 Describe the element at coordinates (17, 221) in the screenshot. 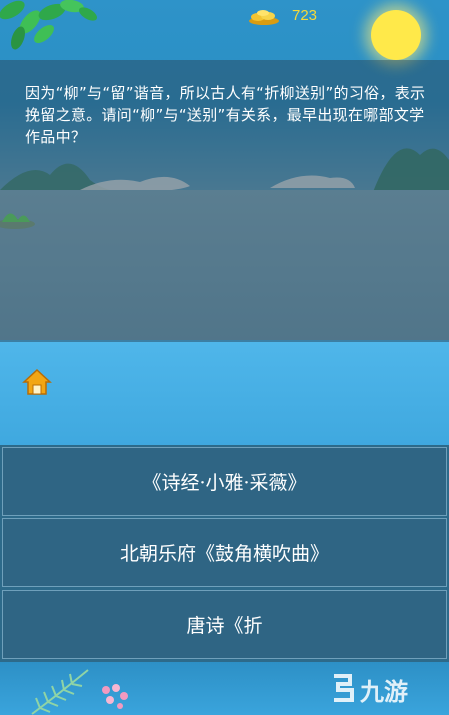

I see `island-decoration` at that location.